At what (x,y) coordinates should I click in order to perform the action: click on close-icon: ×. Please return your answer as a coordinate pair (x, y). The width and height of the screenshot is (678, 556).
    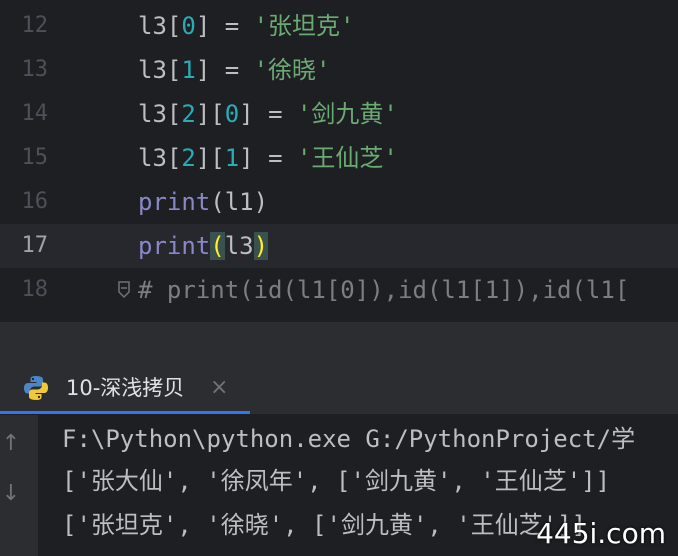
    Looking at the image, I should click on (219, 388).